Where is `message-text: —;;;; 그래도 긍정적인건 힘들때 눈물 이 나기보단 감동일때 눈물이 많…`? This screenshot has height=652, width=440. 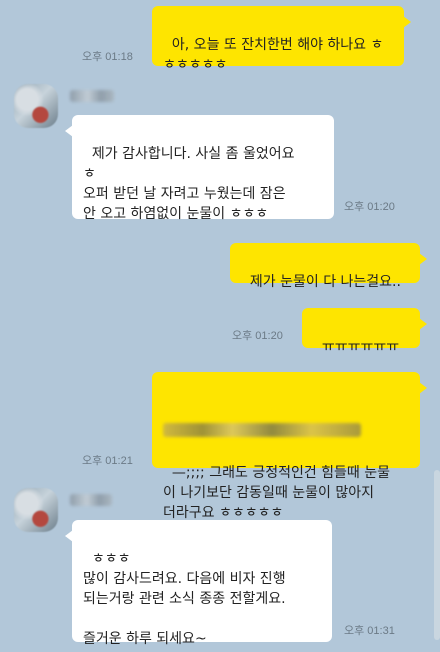 message-text: —;;;; 그래도 긍정적인건 힘들때 눈물 이 나기보단 감동일때 눈물이 많… is located at coordinates (277, 493).